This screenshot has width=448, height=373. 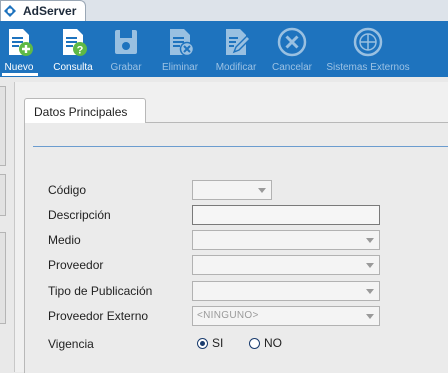 What do you see at coordinates (368, 42) in the screenshot?
I see `external-systems-icon` at bounding box center [368, 42].